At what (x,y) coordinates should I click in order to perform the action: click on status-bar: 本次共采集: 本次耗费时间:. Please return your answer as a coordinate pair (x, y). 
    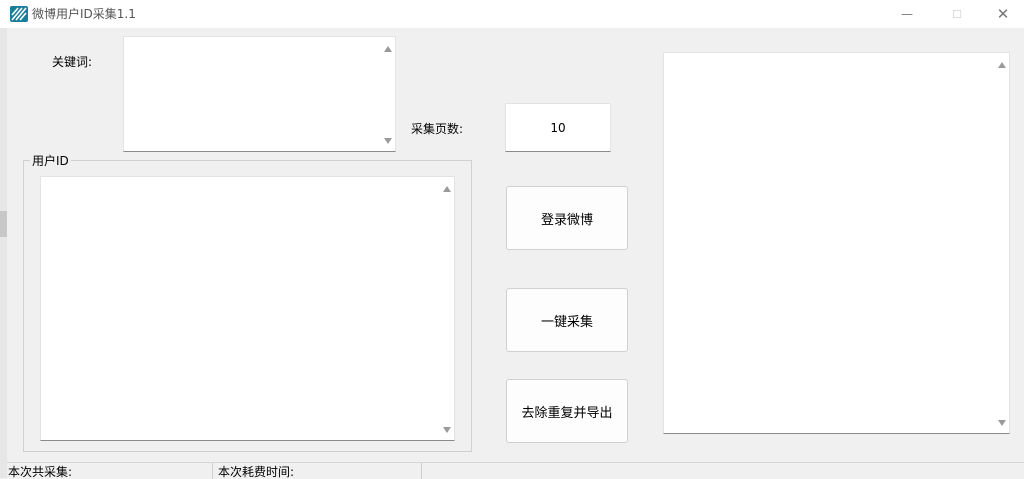
    Looking at the image, I should click on (515, 470).